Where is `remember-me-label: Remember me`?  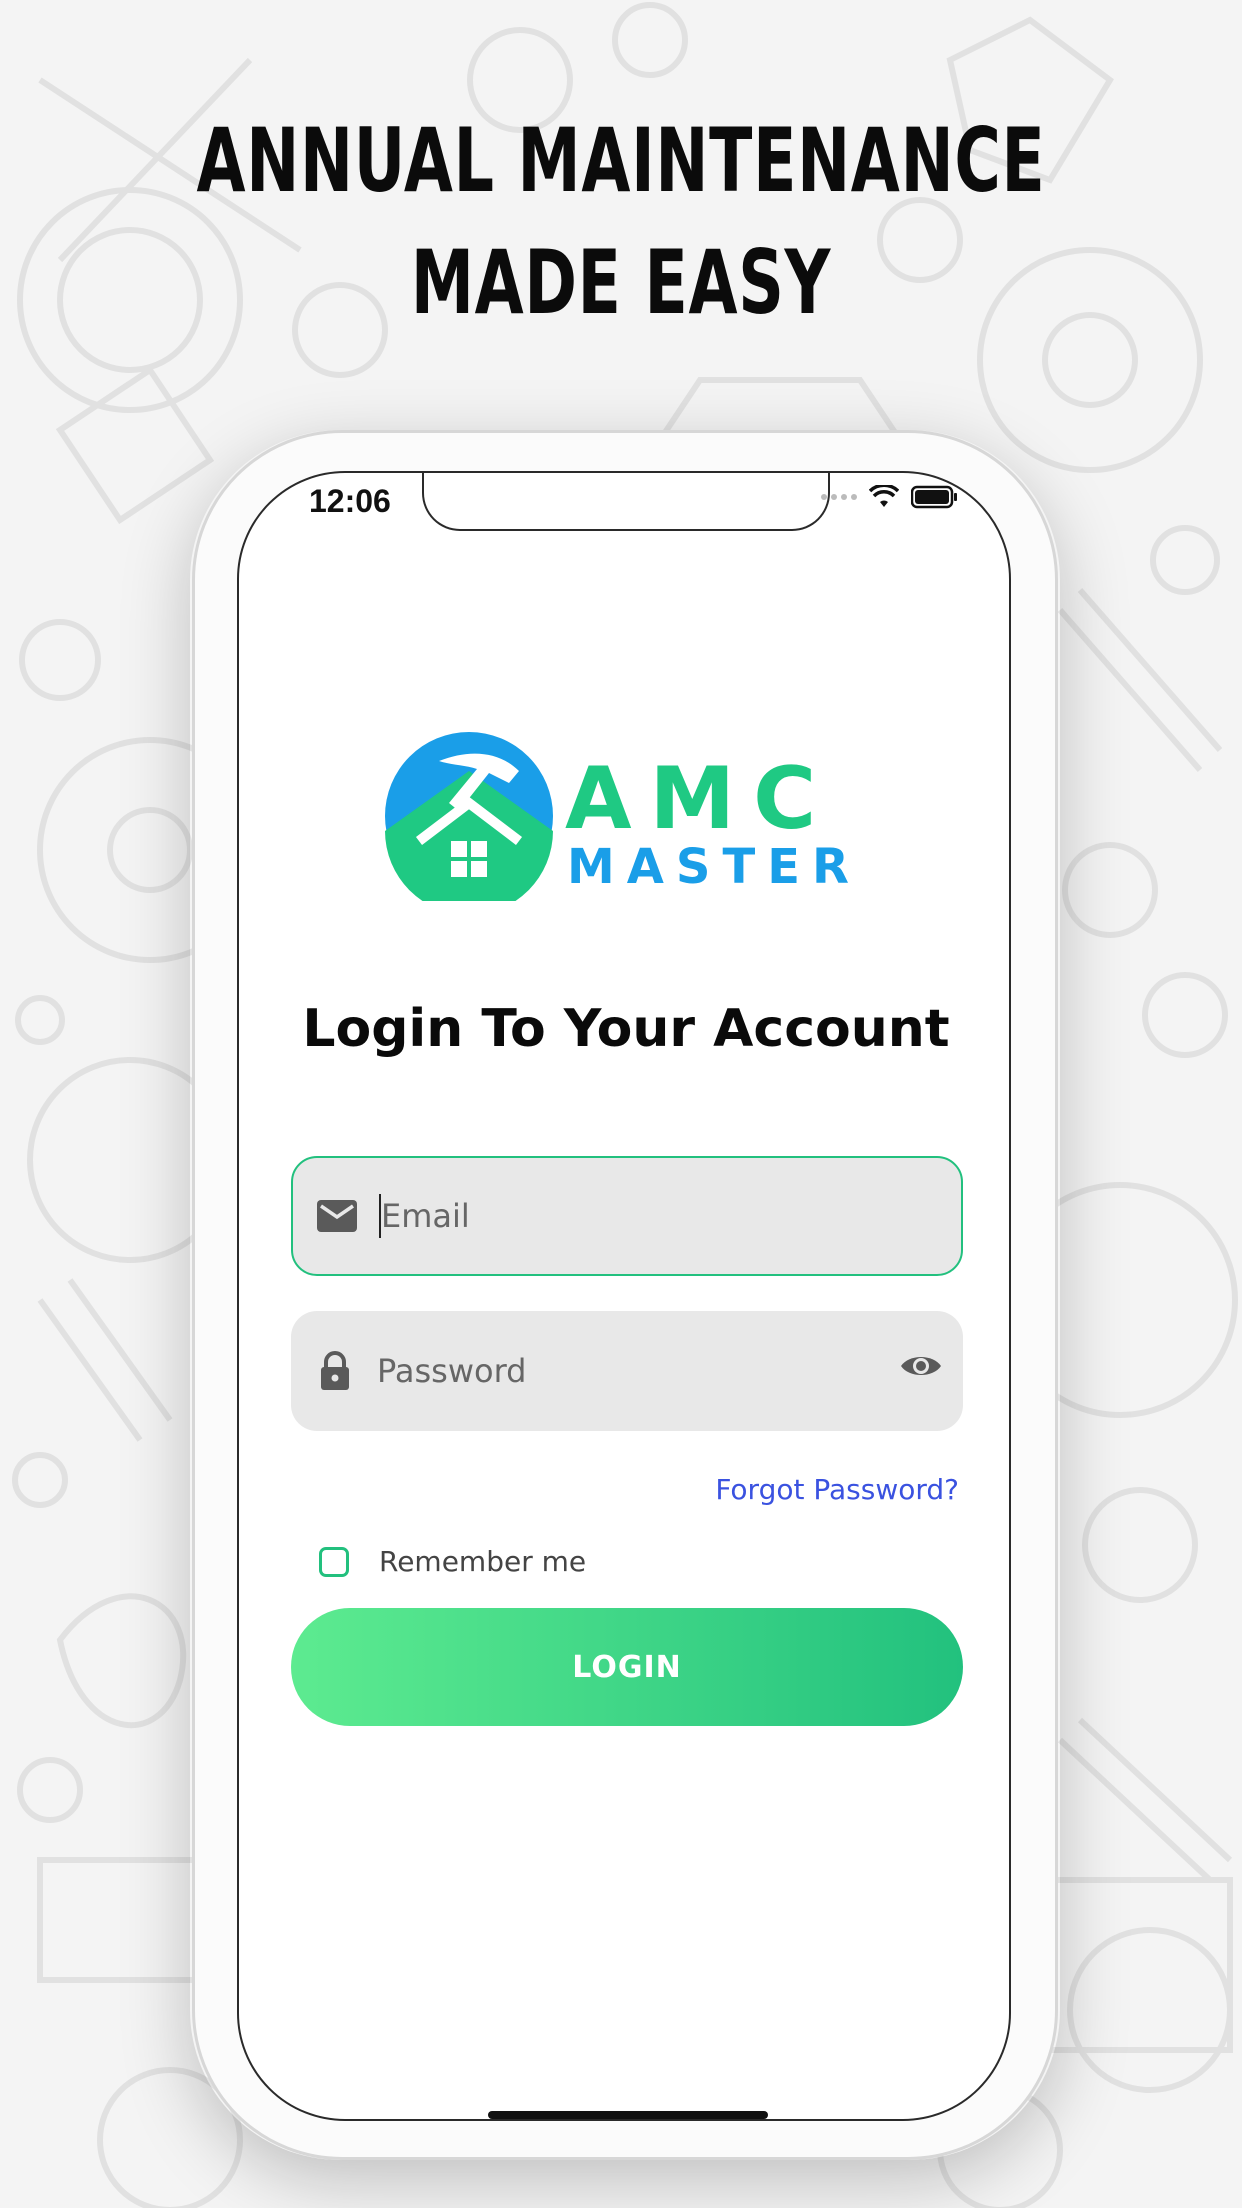
remember-me-label: Remember me is located at coordinates (483, 1561).